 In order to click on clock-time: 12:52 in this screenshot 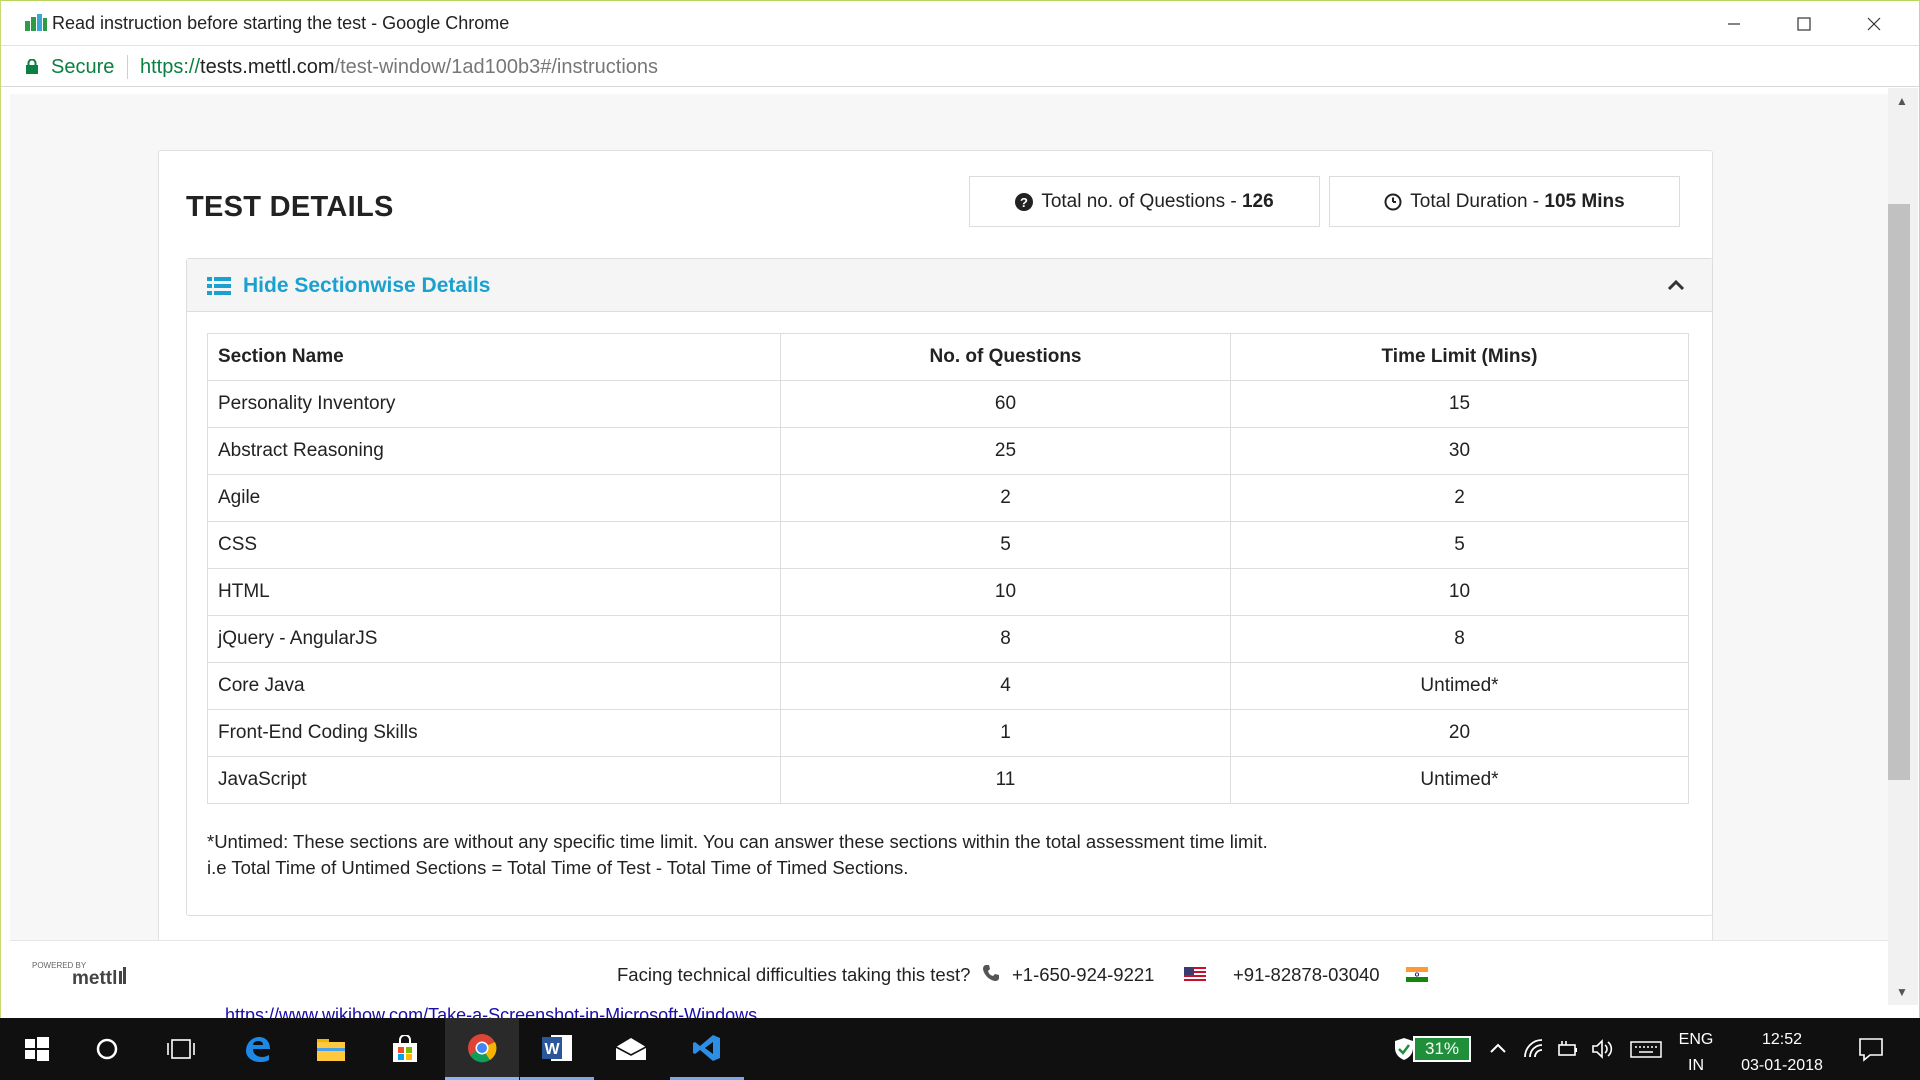, I will do `click(1782, 1039)`.